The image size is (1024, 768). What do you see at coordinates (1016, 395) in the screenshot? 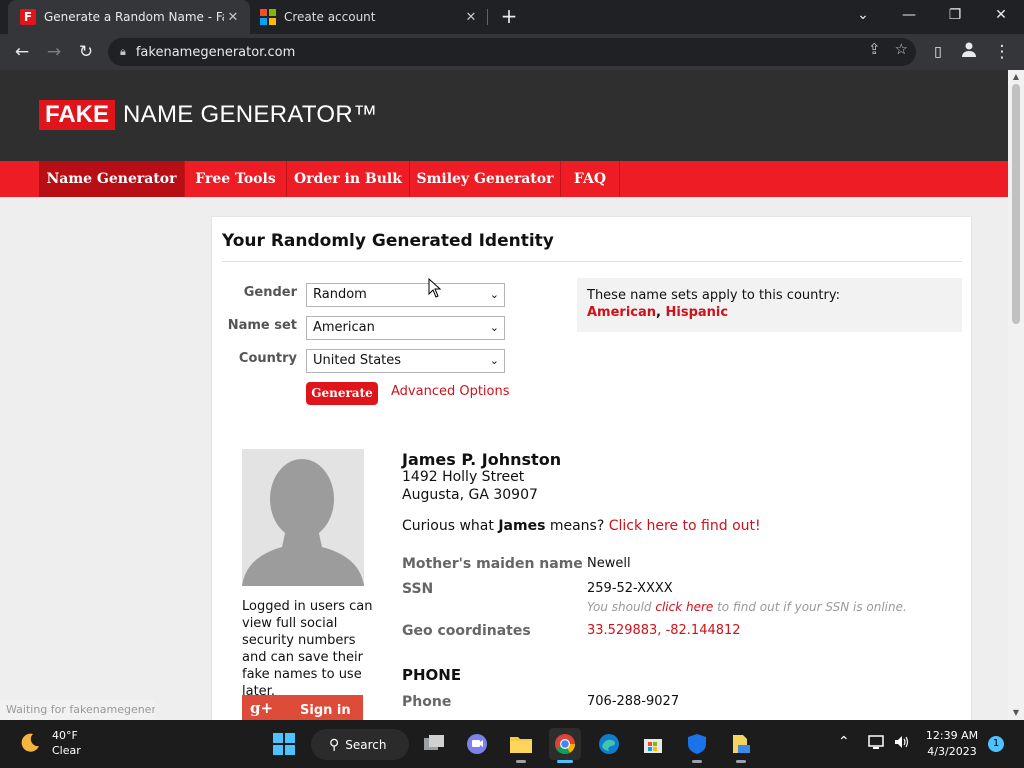
I see `page-scrollbar: ▲ ▼` at bounding box center [1016, 395].